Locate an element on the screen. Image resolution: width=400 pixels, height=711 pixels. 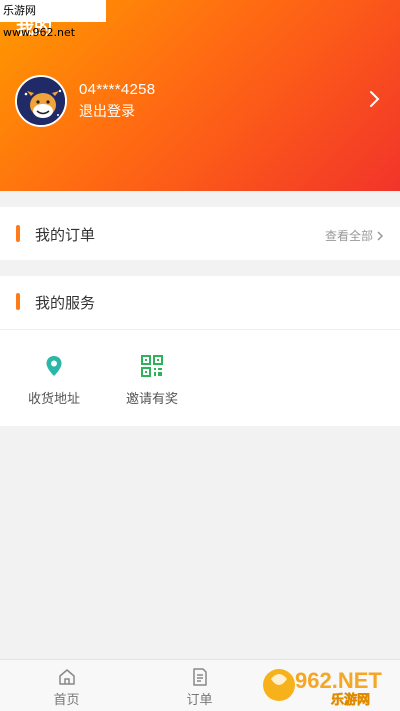
divider is located at coordinates (200, 329).